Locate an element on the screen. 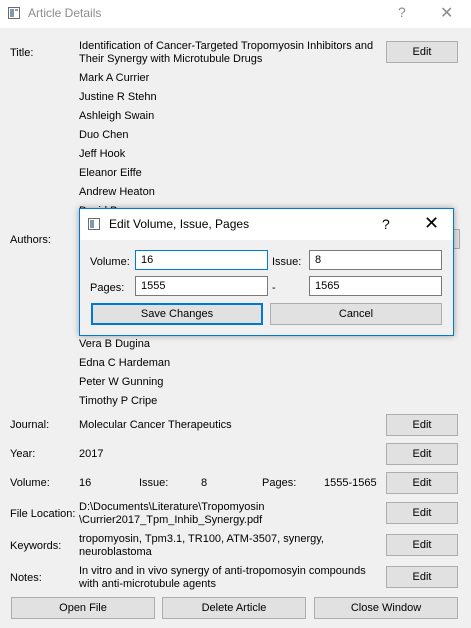 This screenshot has width=471, height=628. journal-label: Journal: is located at coordinates (30, 425).